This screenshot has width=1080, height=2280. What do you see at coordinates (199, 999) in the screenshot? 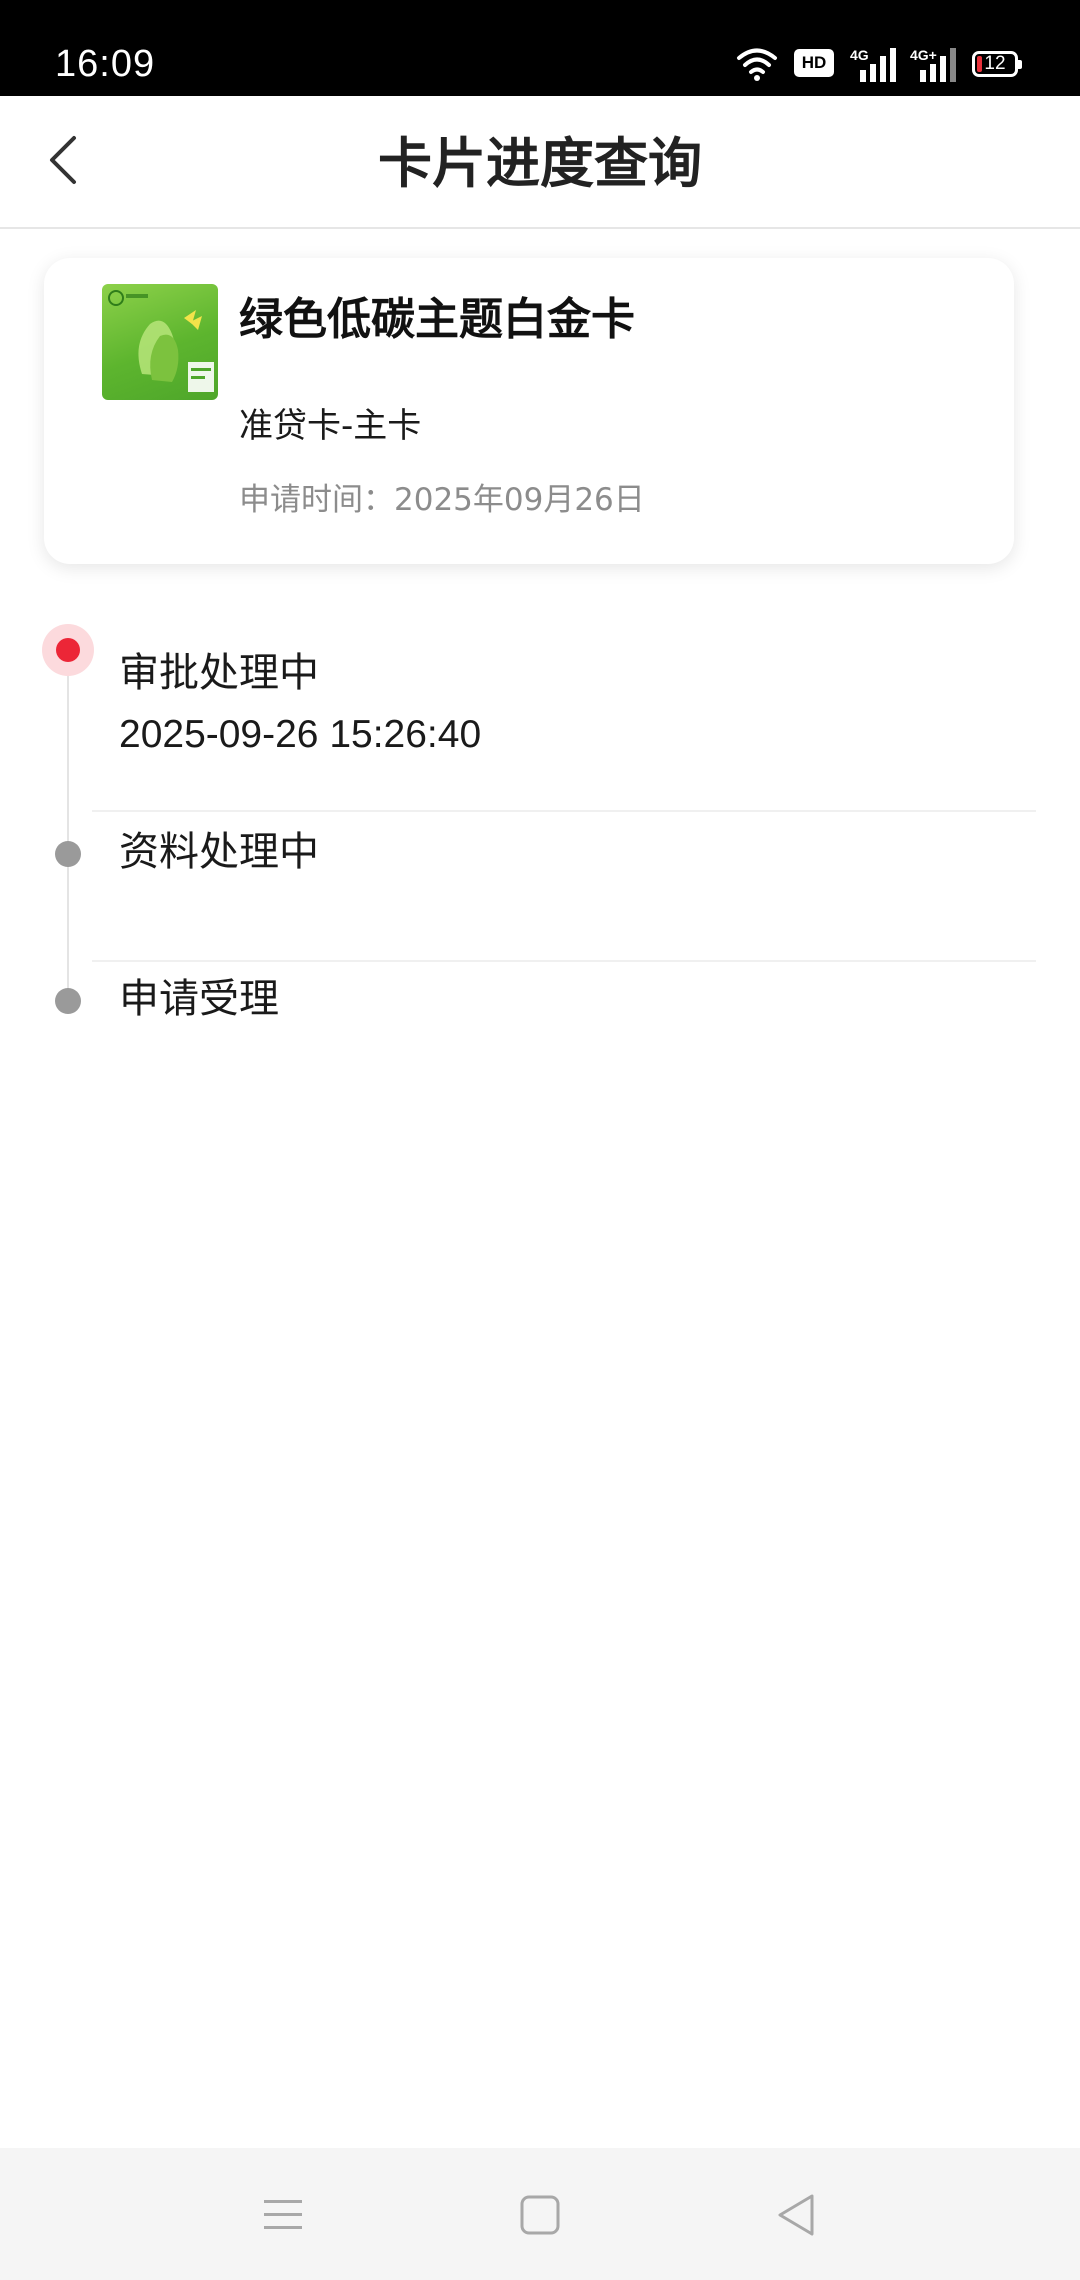
I see `step-label: 申请受理` at bounding box center [199, 999].